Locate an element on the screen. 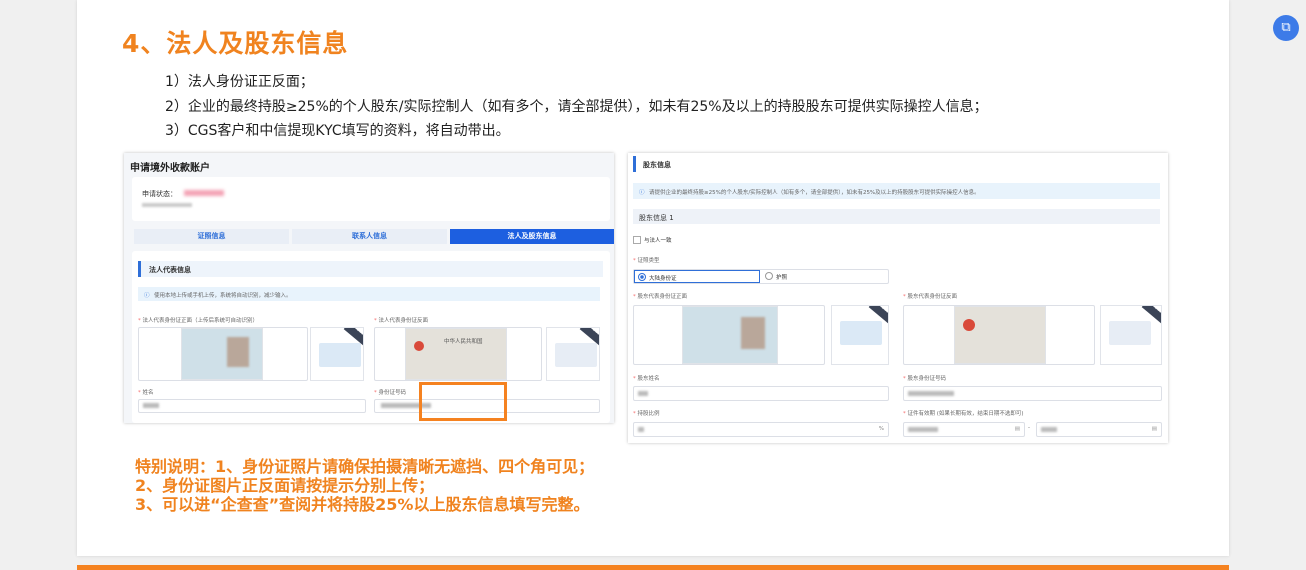 Image resolution: width=1306 pixels, height=570 pixels. shareholder-1-title: 股东信息 1 is located at coordinates (656, 218).